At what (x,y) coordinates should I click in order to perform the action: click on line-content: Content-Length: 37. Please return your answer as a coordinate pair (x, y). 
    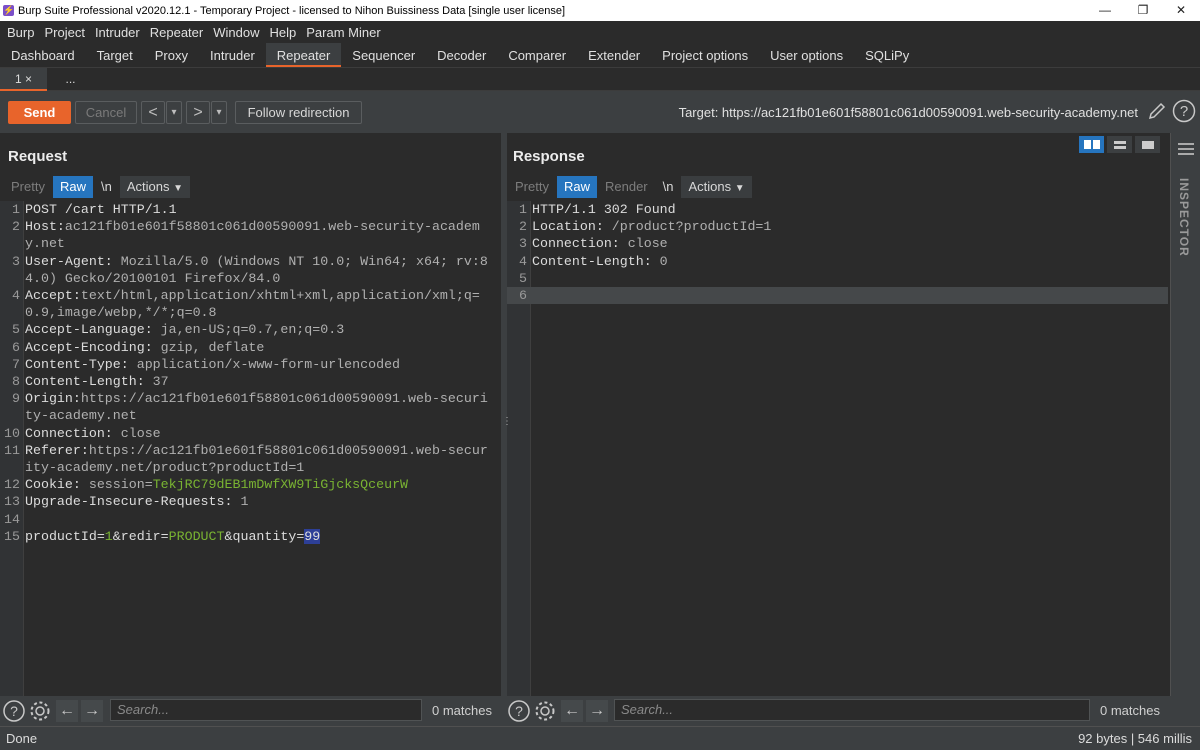
    Looking at the image, I should click on (94, 381).